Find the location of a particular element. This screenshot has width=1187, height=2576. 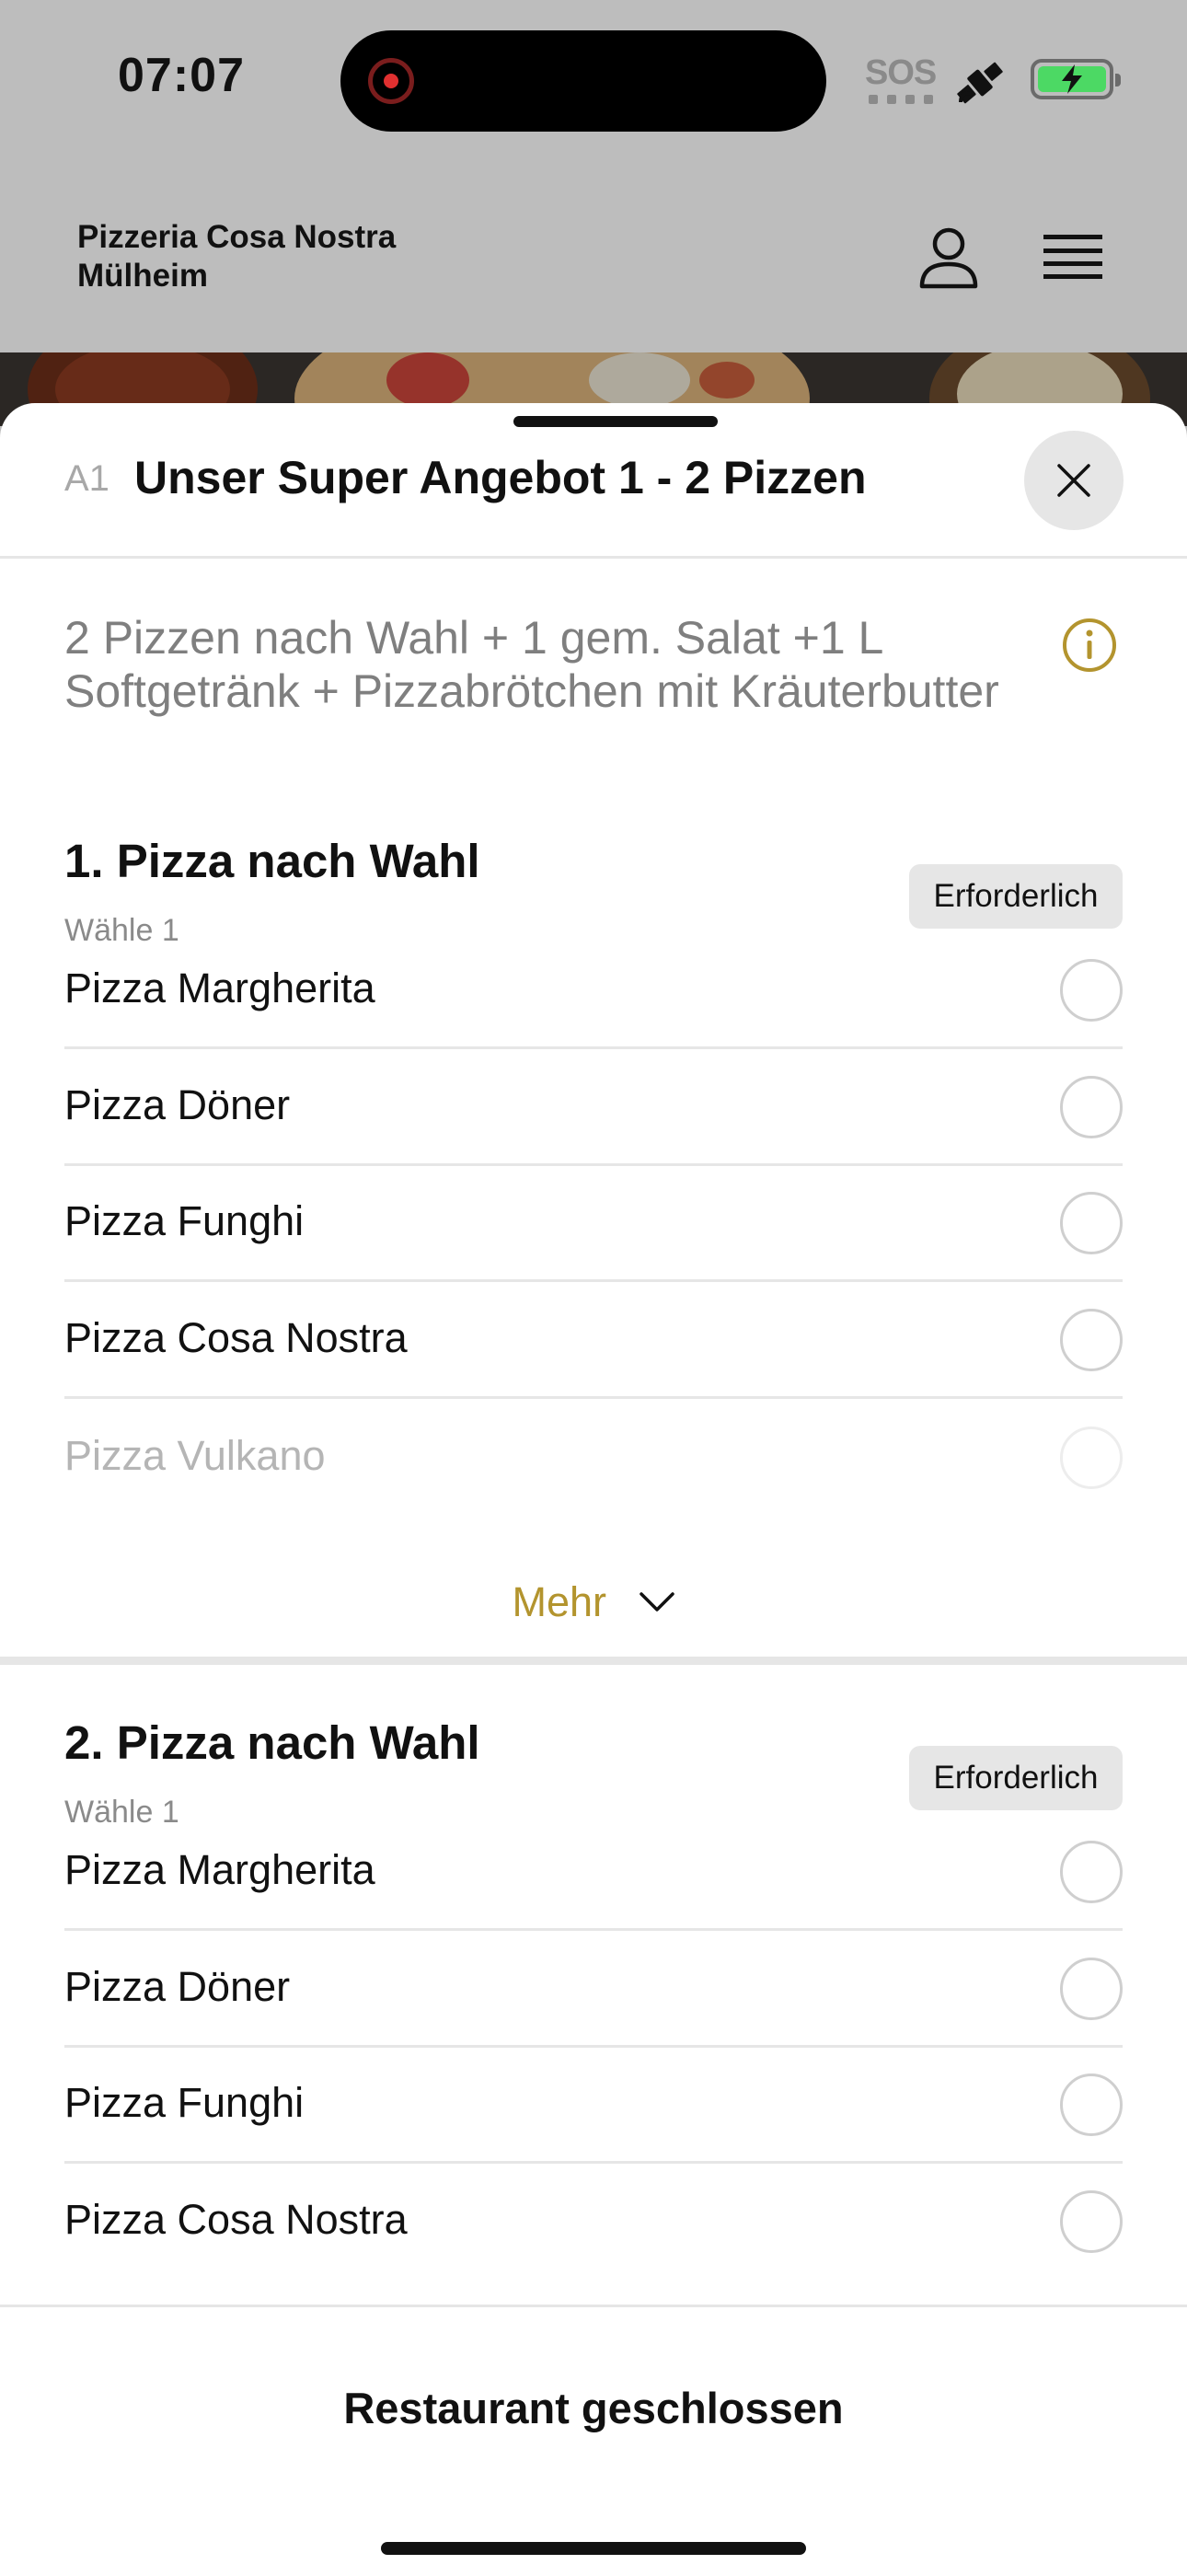

sos-indicator: SOS is located at coordinates (901, 72).